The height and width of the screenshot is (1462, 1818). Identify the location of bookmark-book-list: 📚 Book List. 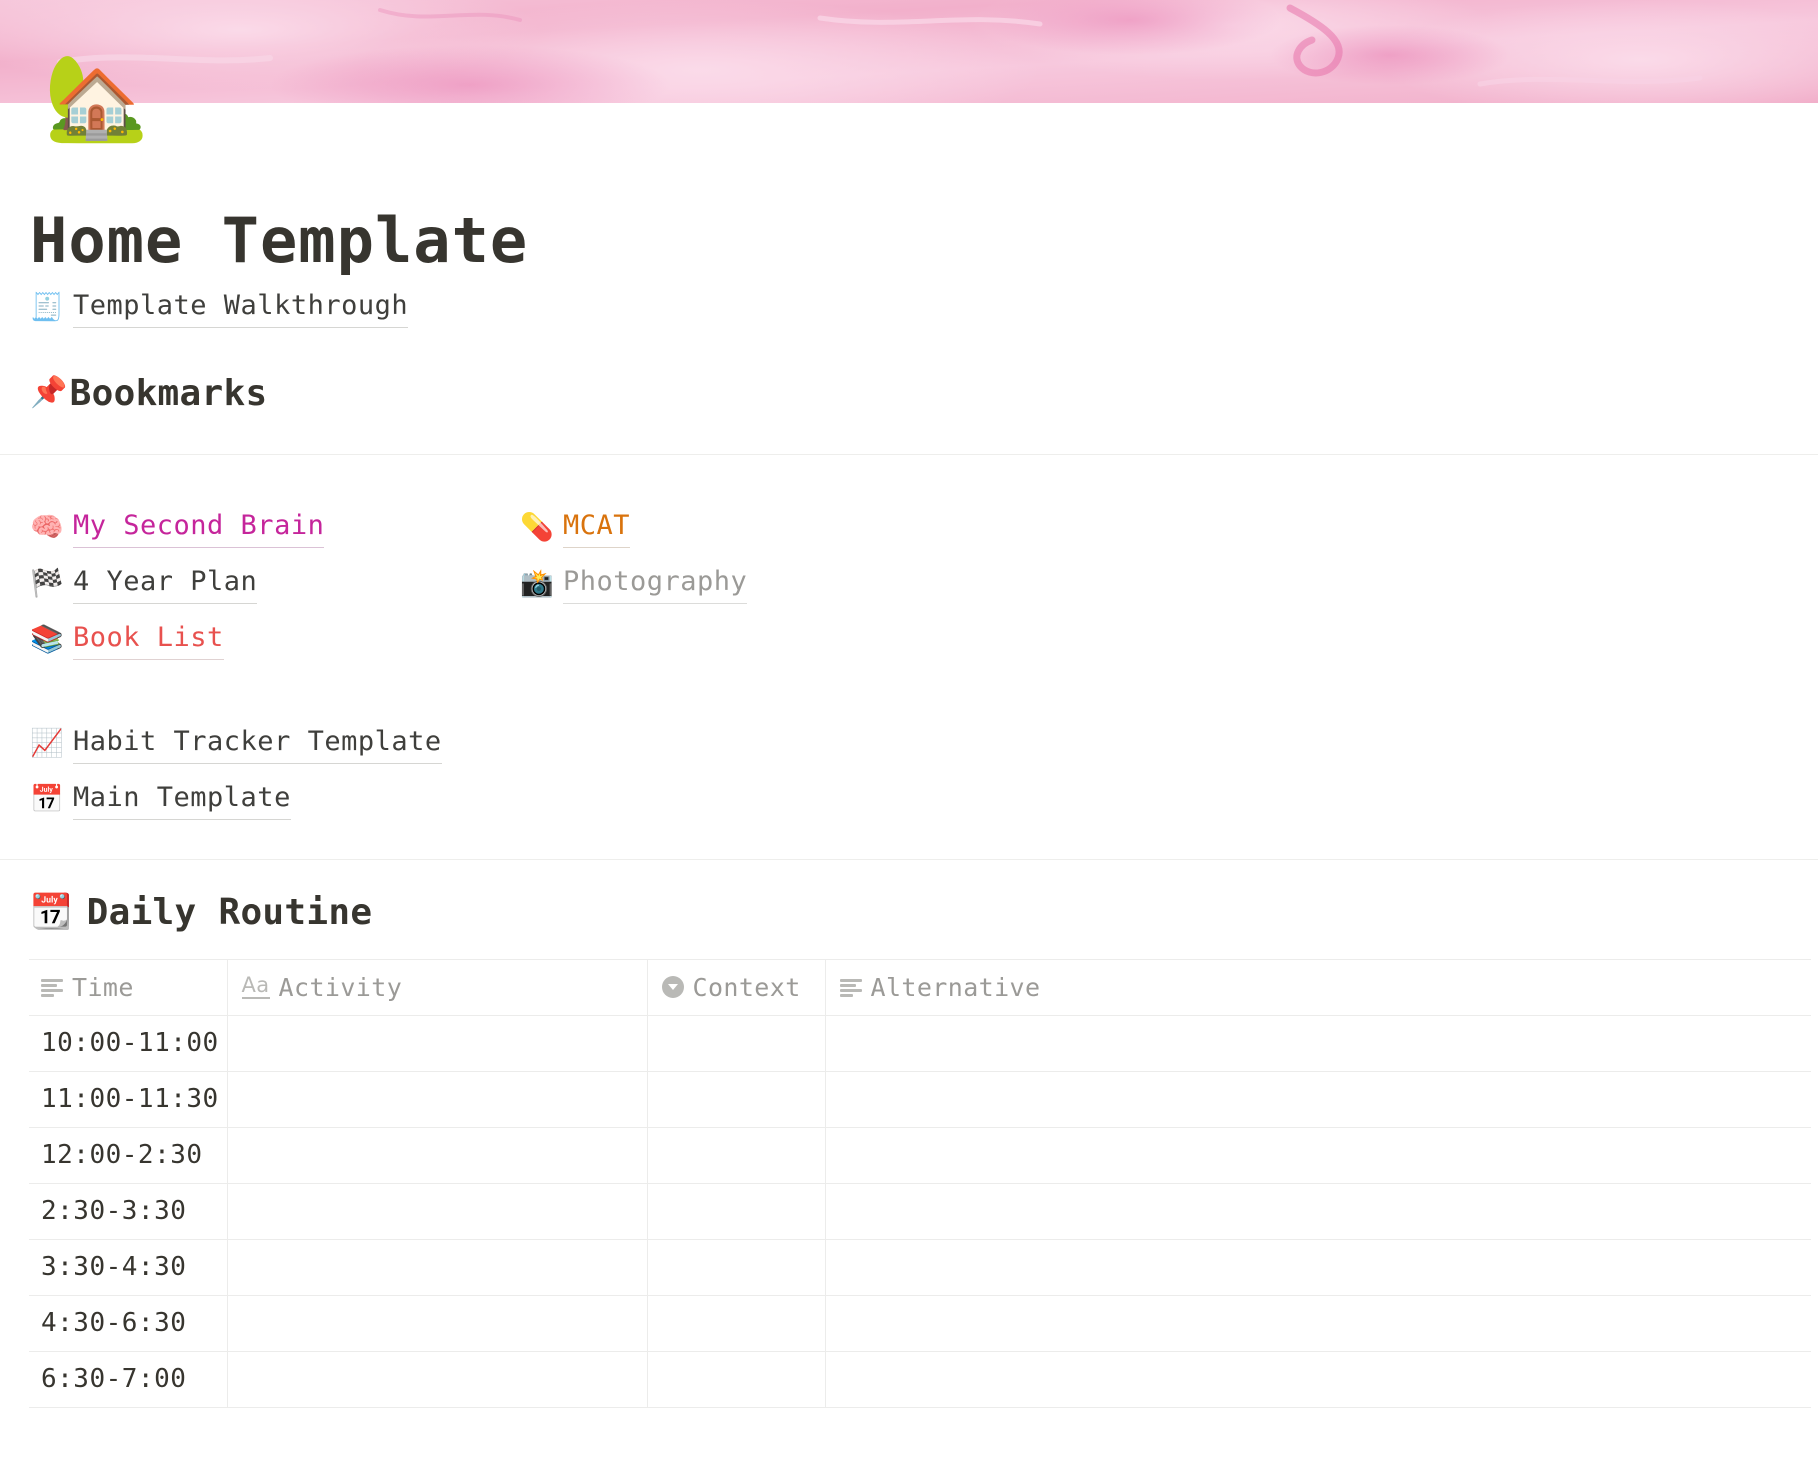
(275, 640).